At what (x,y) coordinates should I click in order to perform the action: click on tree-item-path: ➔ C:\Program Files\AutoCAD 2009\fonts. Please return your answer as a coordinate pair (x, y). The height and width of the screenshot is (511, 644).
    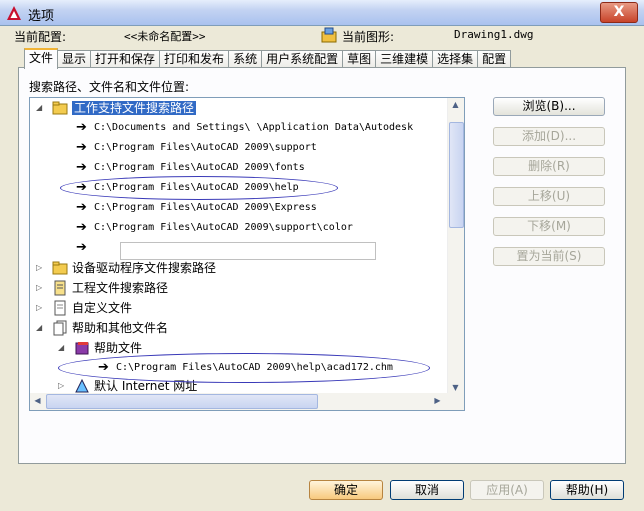
    Looking at the image, I should click on (240, 168).